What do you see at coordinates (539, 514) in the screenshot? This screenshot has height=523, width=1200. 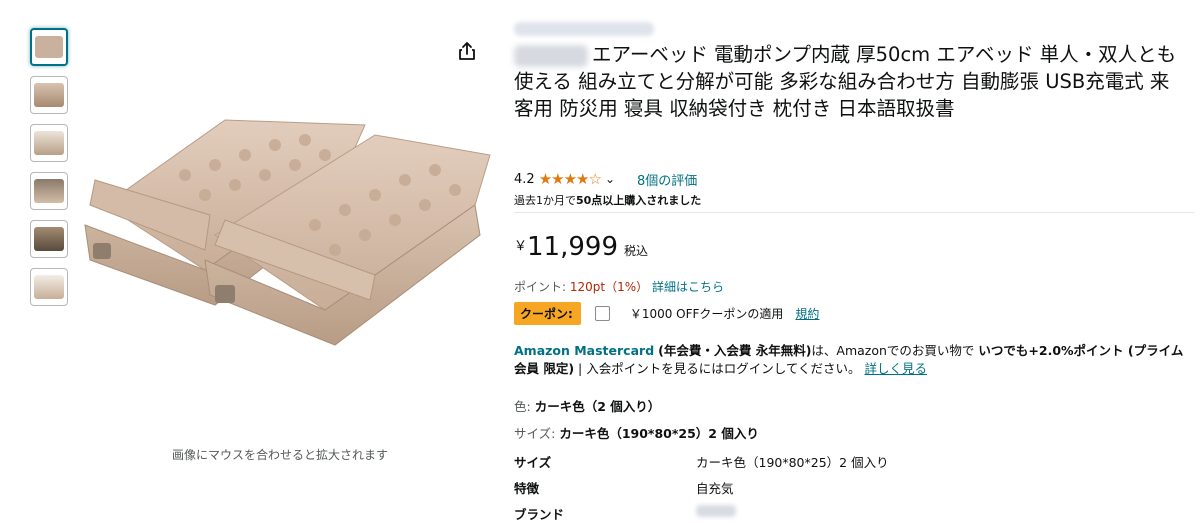 I see `spec-key: ブランド` at bounding box center [539, 514].